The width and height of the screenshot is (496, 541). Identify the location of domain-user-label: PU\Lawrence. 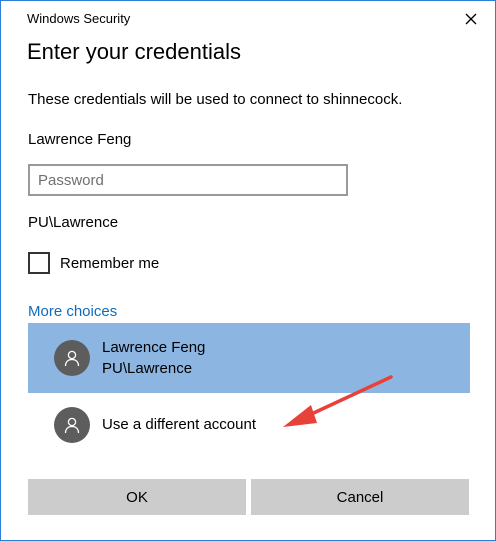
(73, 222).